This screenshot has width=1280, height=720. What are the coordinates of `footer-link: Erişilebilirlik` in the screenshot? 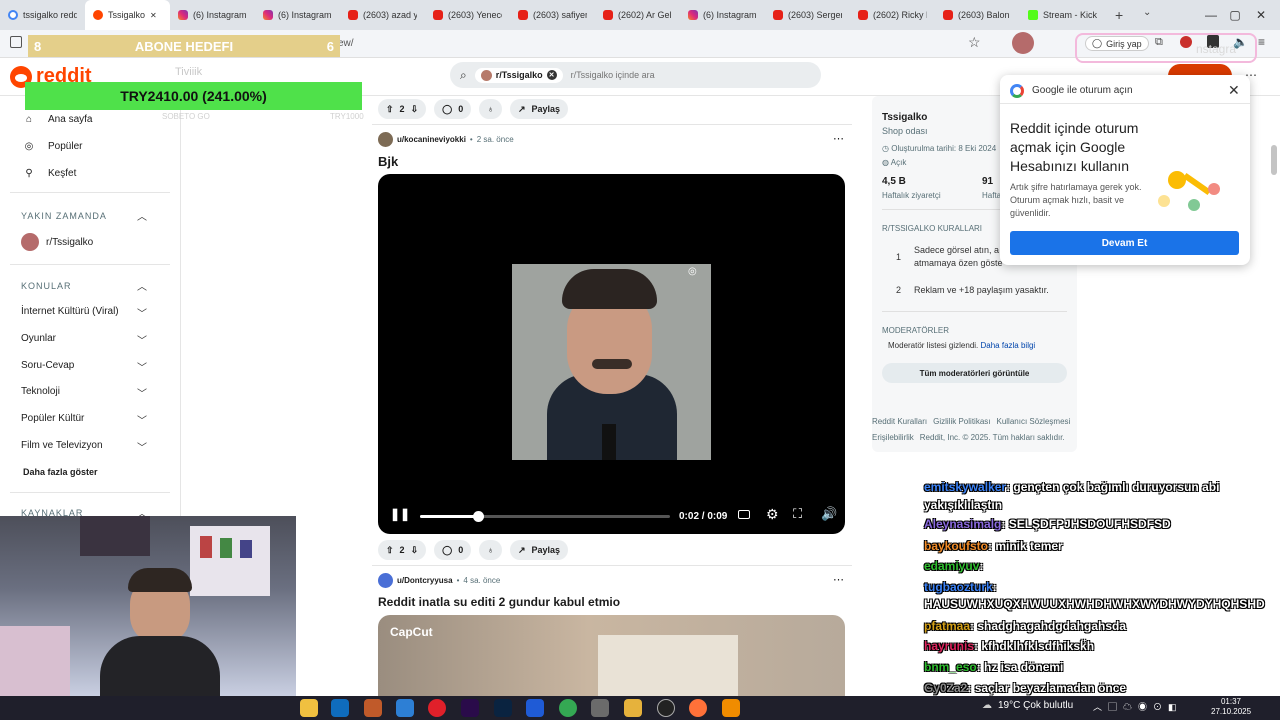 It's located at (893, 437).